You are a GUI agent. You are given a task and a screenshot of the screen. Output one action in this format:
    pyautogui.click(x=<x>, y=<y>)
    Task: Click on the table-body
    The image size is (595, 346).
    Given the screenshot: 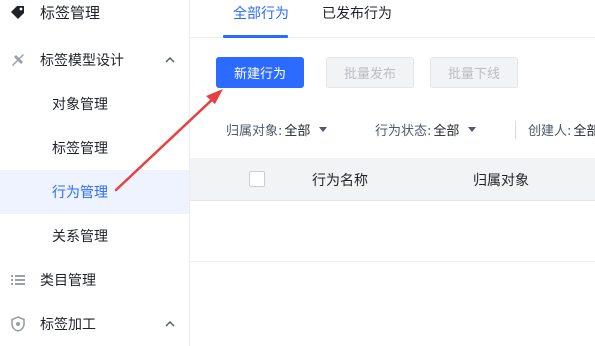 What is the action you would take?
    pyautogui.click(x=392, y=231)
    